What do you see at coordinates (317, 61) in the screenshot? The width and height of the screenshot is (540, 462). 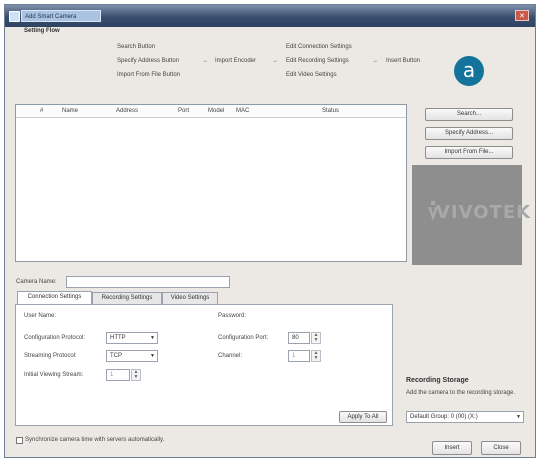 I see `flow-edit-recording: Edit Recording Settings` at bounding box center [317, 61].